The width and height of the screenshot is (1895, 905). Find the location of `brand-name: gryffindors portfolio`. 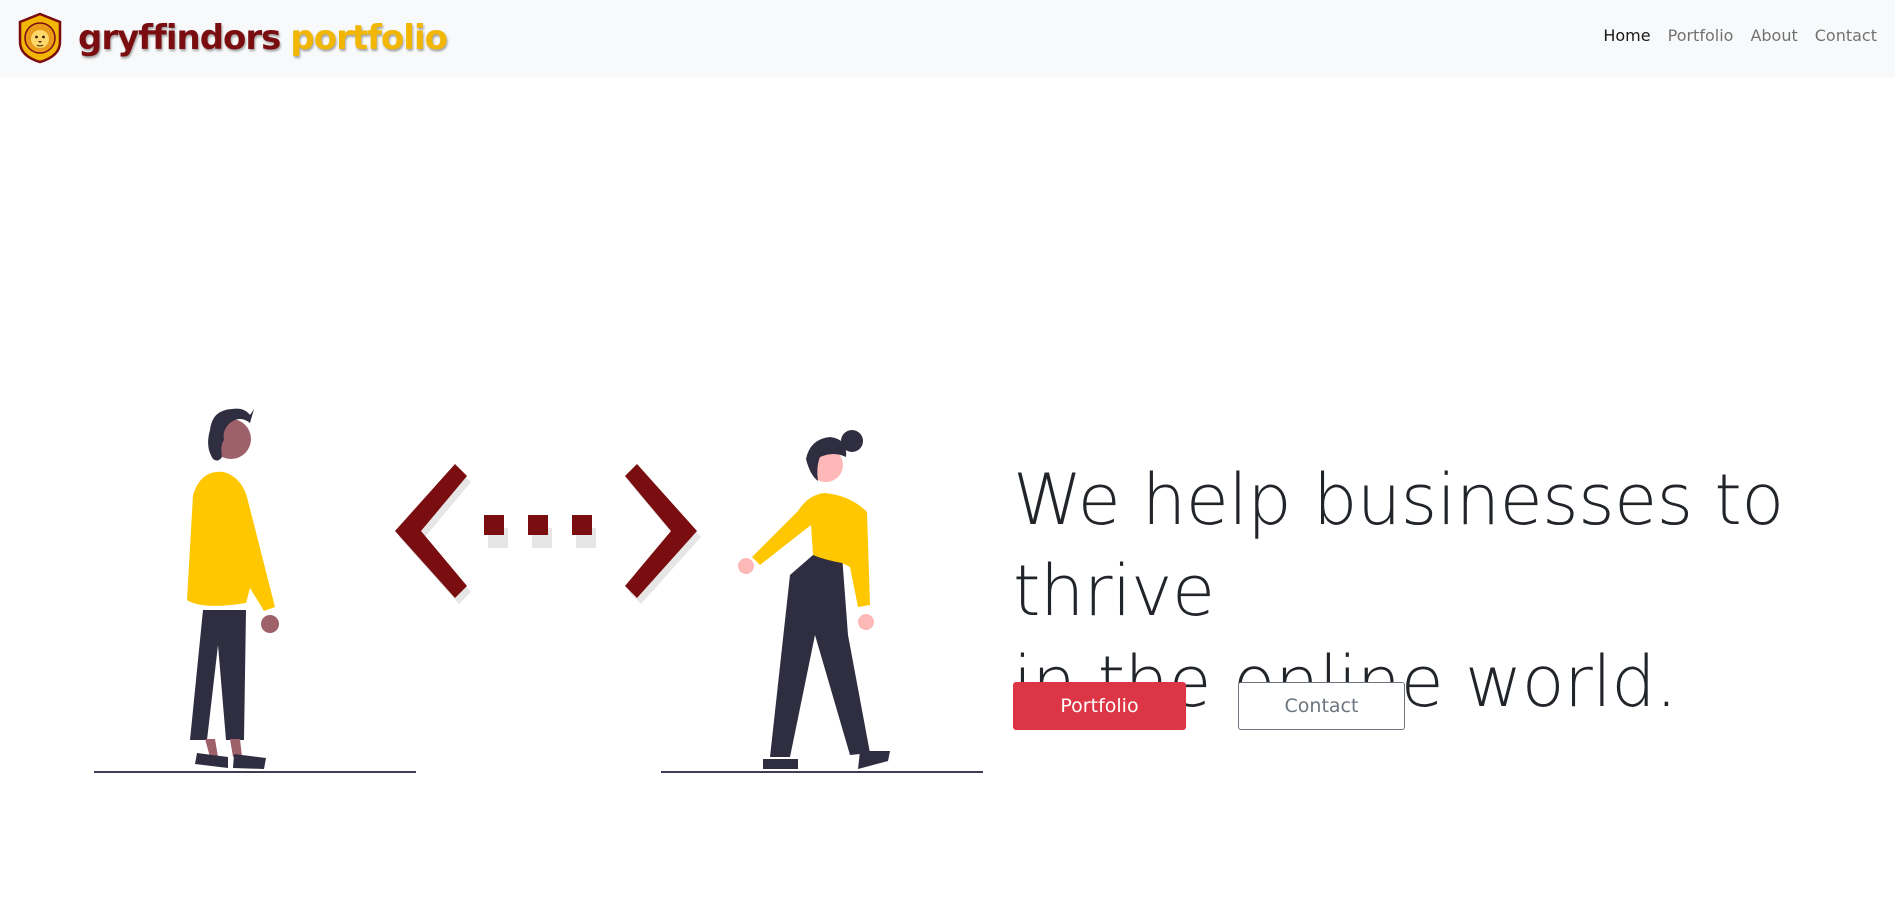

brand-name: gryffindors portfolio is located at coordinates (263, 38).